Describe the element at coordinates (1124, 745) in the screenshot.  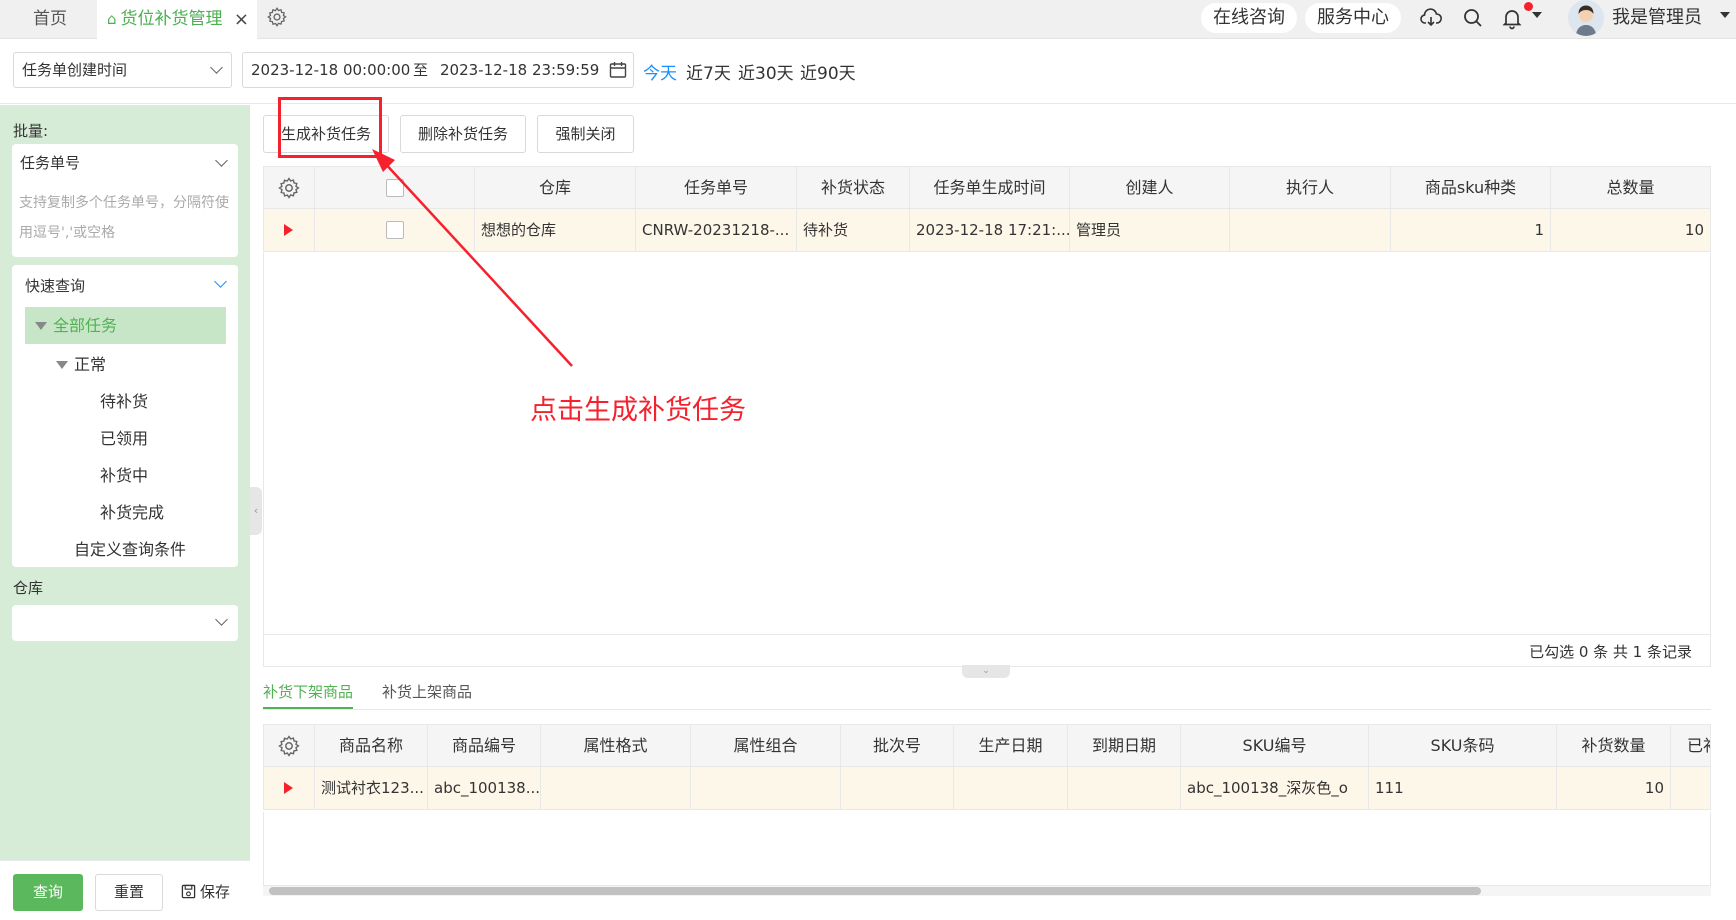
I see `column-header: 到期日期` at that location.